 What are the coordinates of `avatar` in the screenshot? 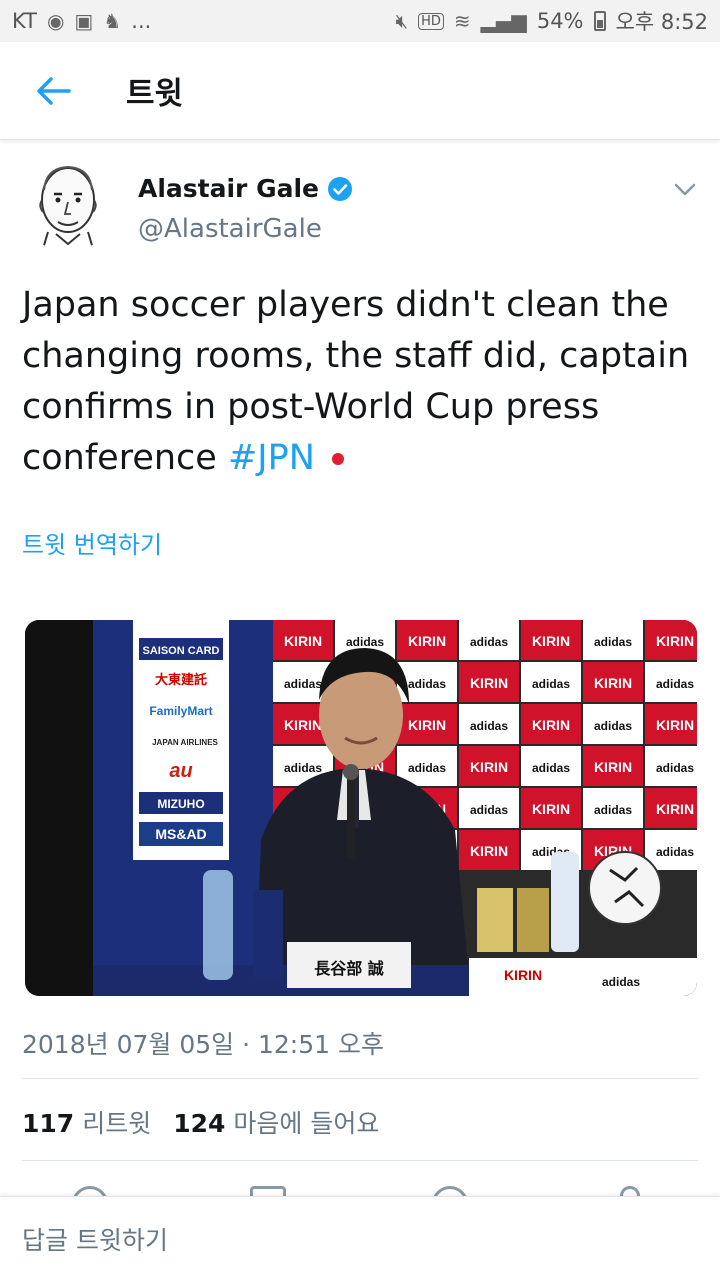 It's located at (68, 206).